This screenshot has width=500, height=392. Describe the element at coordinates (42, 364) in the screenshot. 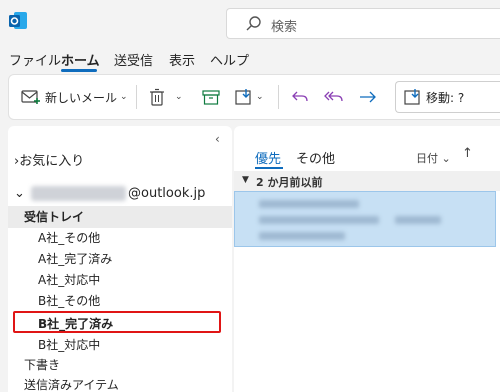

I see `folder-drafts: 下書き` at that location.